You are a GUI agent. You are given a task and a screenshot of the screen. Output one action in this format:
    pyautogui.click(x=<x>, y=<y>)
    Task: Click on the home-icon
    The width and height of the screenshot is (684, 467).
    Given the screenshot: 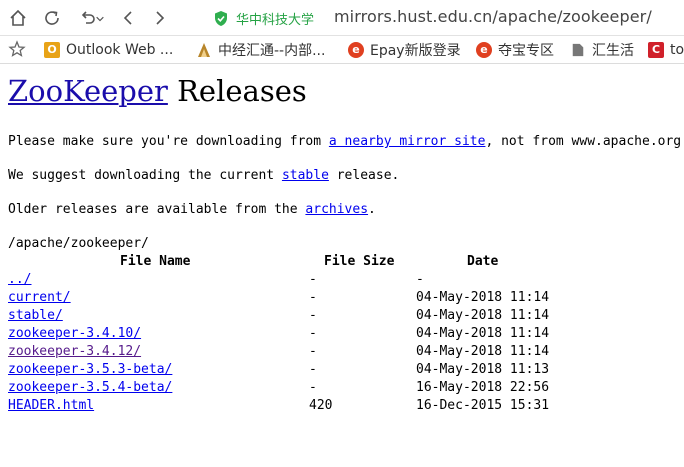 What is the action you would take?
    pyautogui.click(x=18, y=18)
    